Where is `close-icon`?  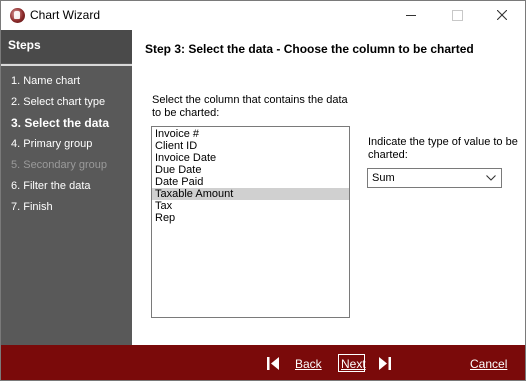
close-icon is located at coordinates (502, 15).